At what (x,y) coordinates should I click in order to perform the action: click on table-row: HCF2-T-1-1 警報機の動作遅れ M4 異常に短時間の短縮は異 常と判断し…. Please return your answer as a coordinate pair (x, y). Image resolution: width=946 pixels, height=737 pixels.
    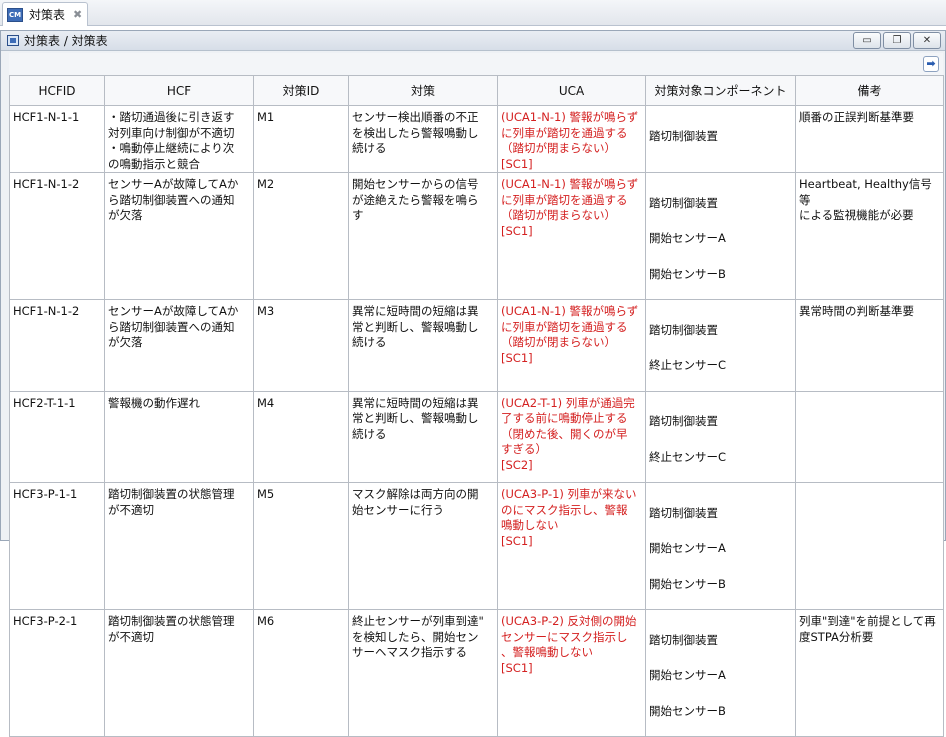
    Looking at the image, I should click on (476, 436).